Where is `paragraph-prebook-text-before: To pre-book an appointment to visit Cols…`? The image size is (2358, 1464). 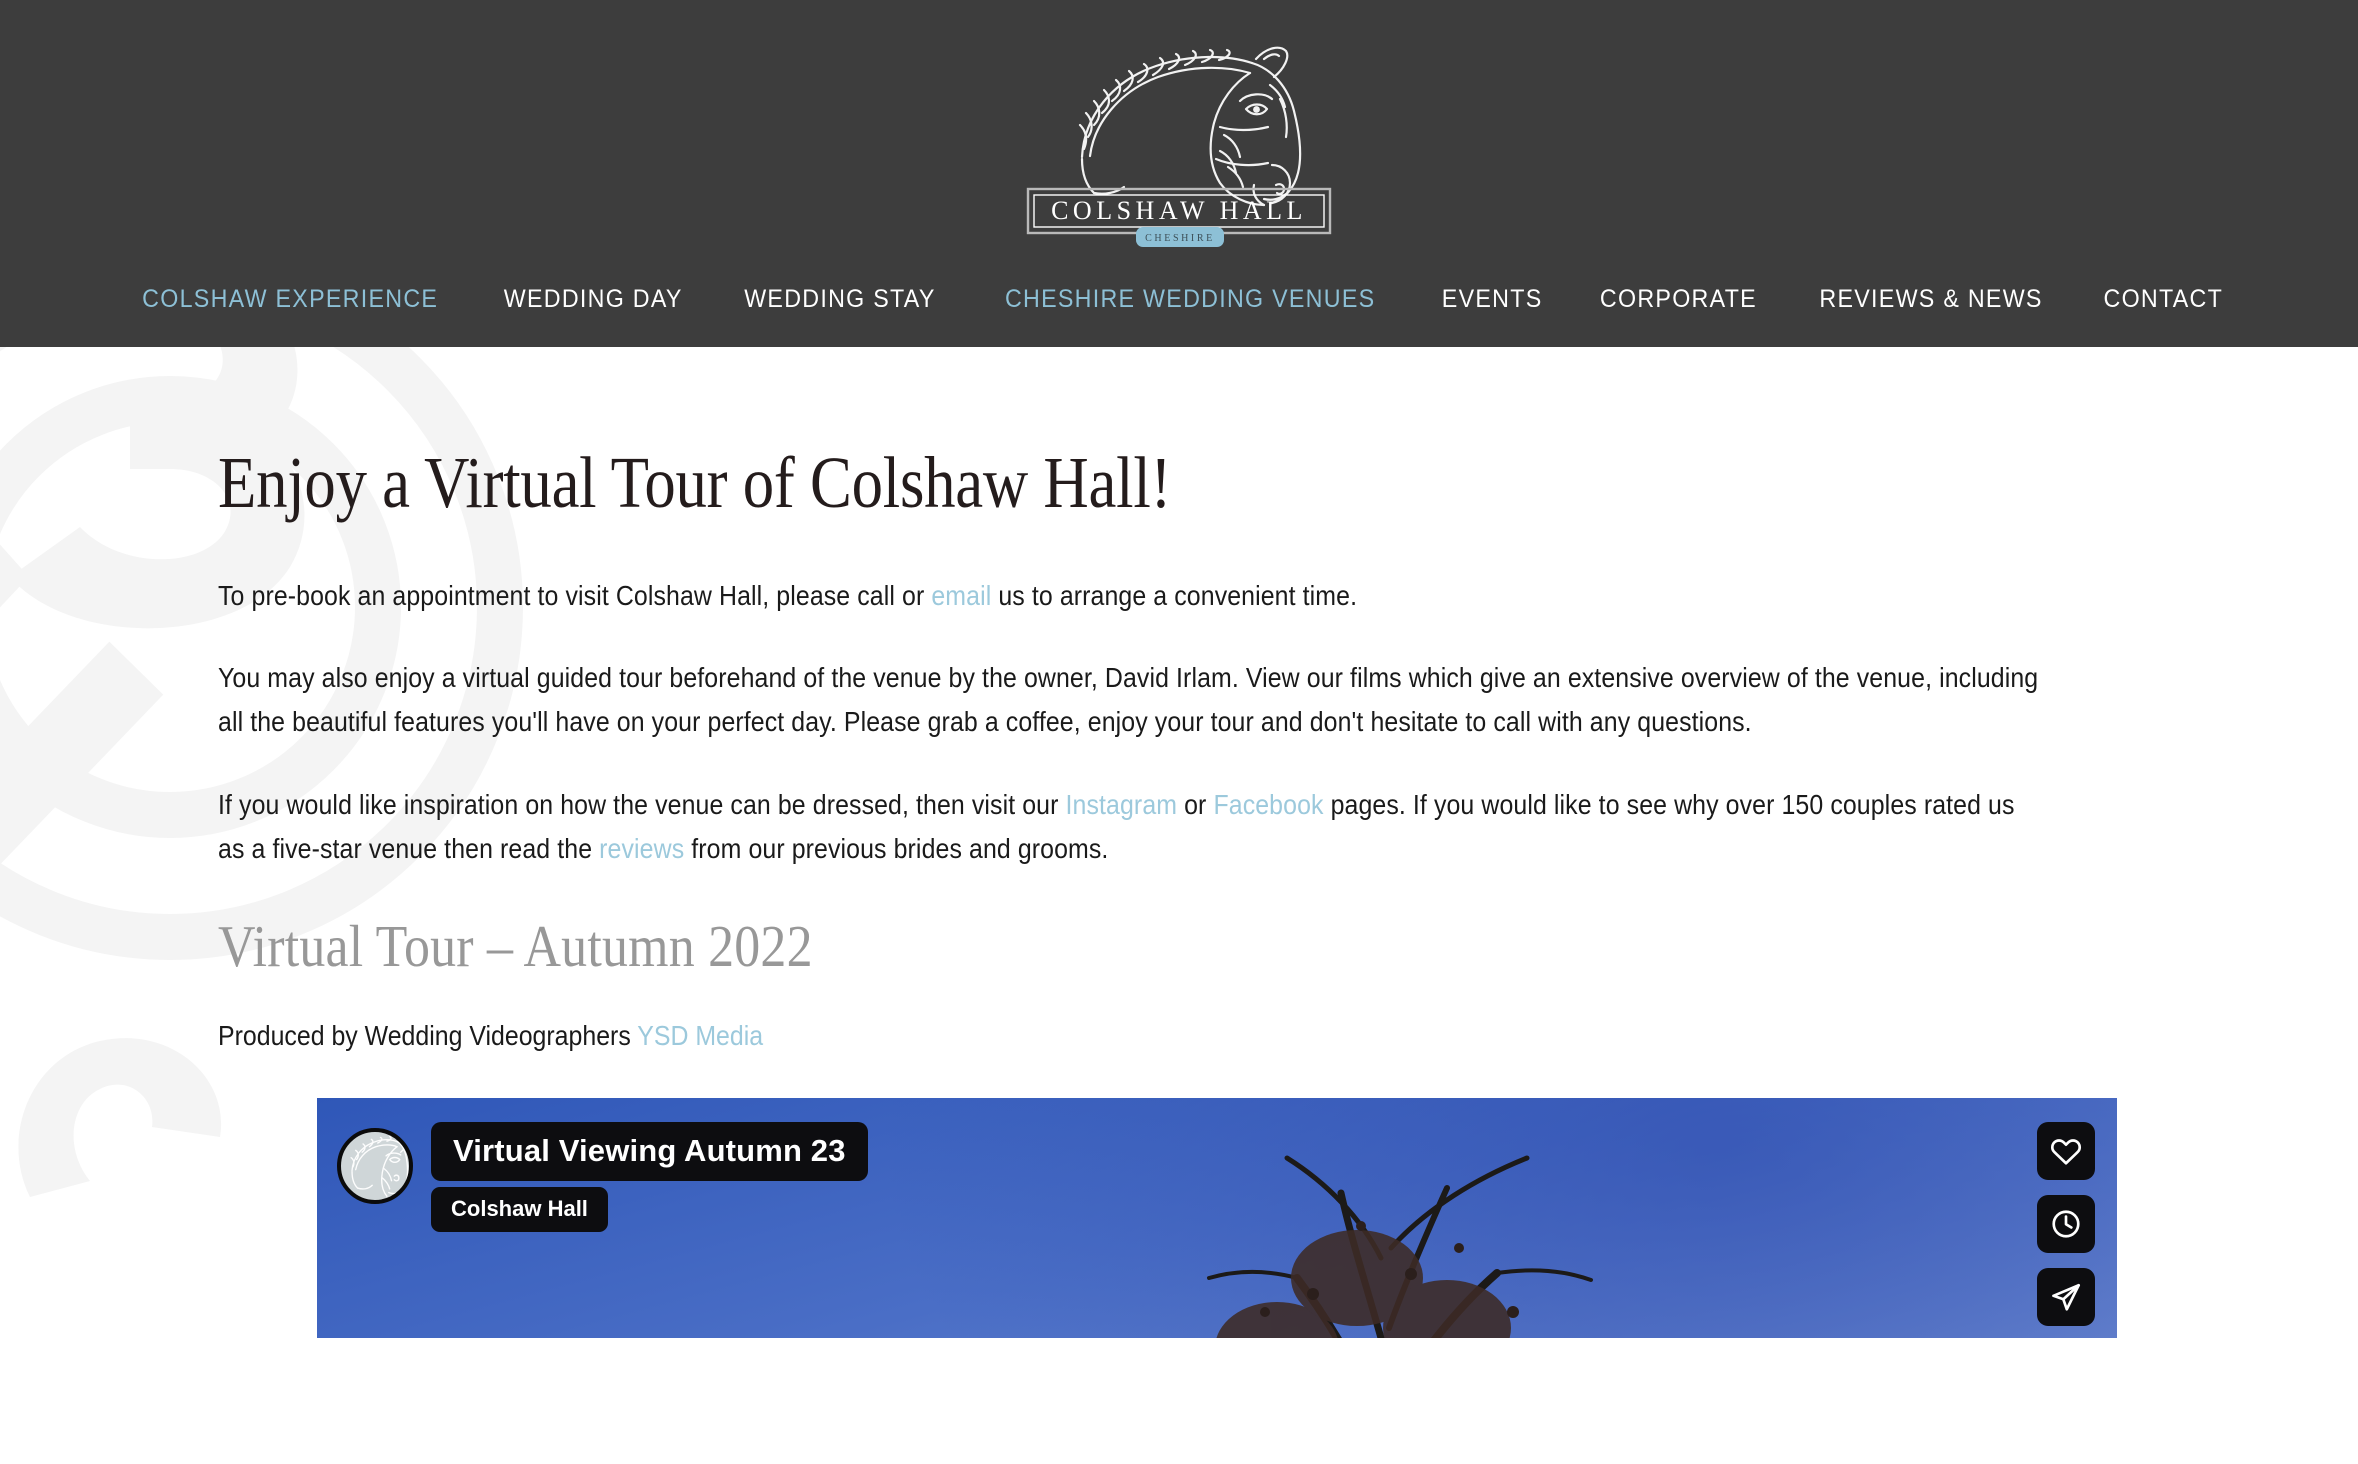 paragraph-prebook-text-before: To pre-book an appointment to visit Cols… is located at coordinates (575, 595).